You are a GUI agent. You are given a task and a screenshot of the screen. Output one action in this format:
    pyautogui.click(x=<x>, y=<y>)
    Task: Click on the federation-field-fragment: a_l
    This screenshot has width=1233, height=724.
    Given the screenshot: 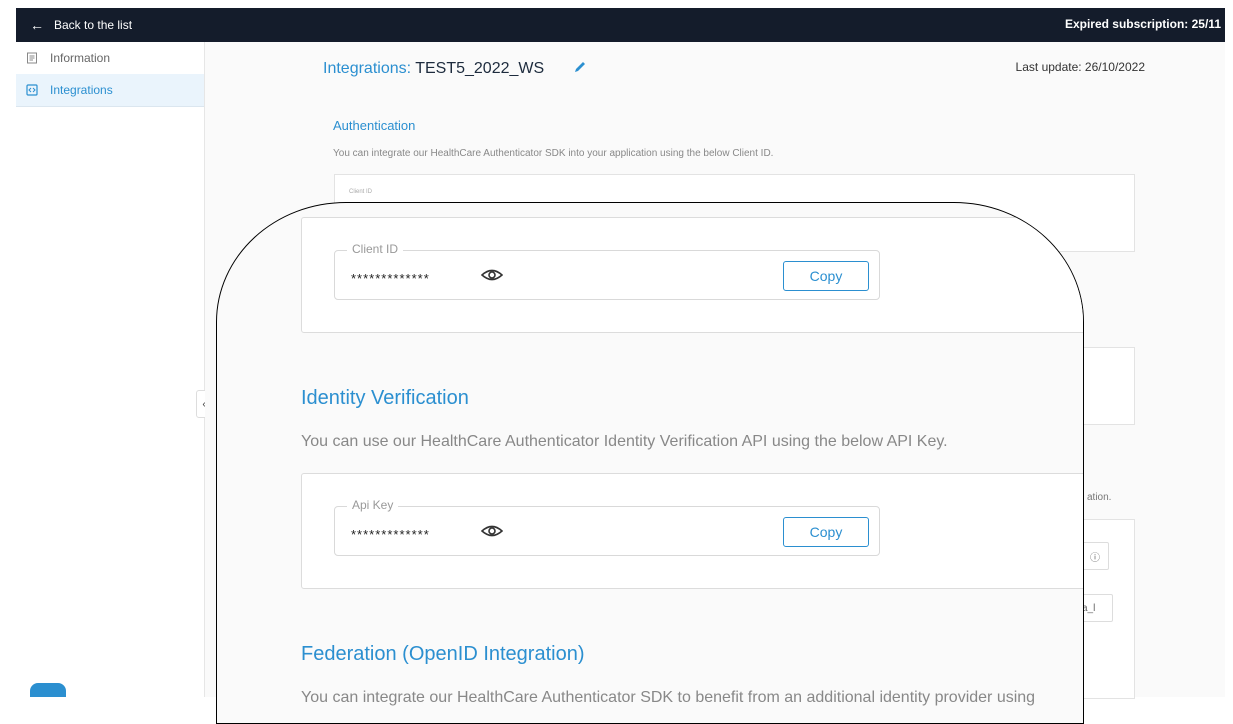 What is the action you would take?
    pyautogui.click(x=1097, y=608)
    